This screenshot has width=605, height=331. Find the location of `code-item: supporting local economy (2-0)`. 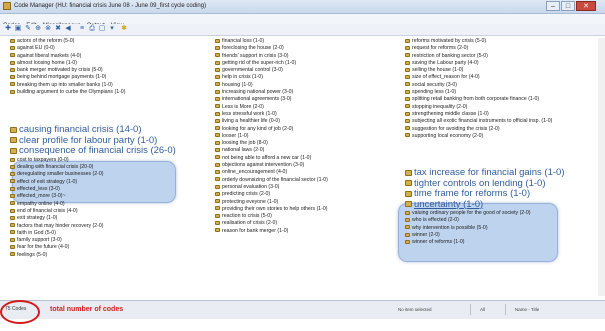

code-item: supporting local economy (2-0) is located at coordinates (505, 136).